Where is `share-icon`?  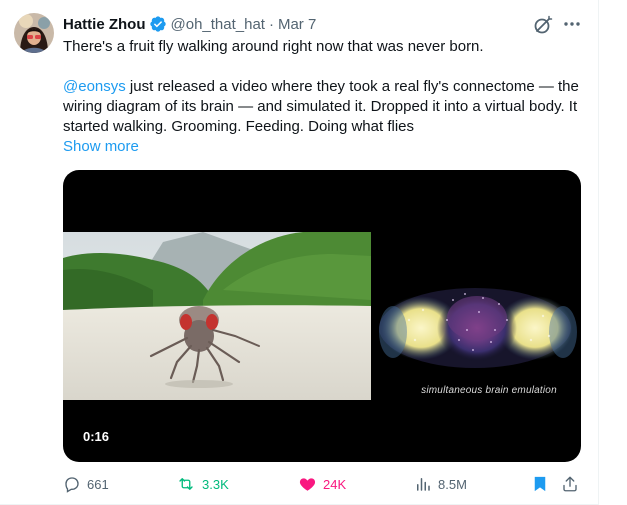
share-icon is located at coordinates (570, 484).